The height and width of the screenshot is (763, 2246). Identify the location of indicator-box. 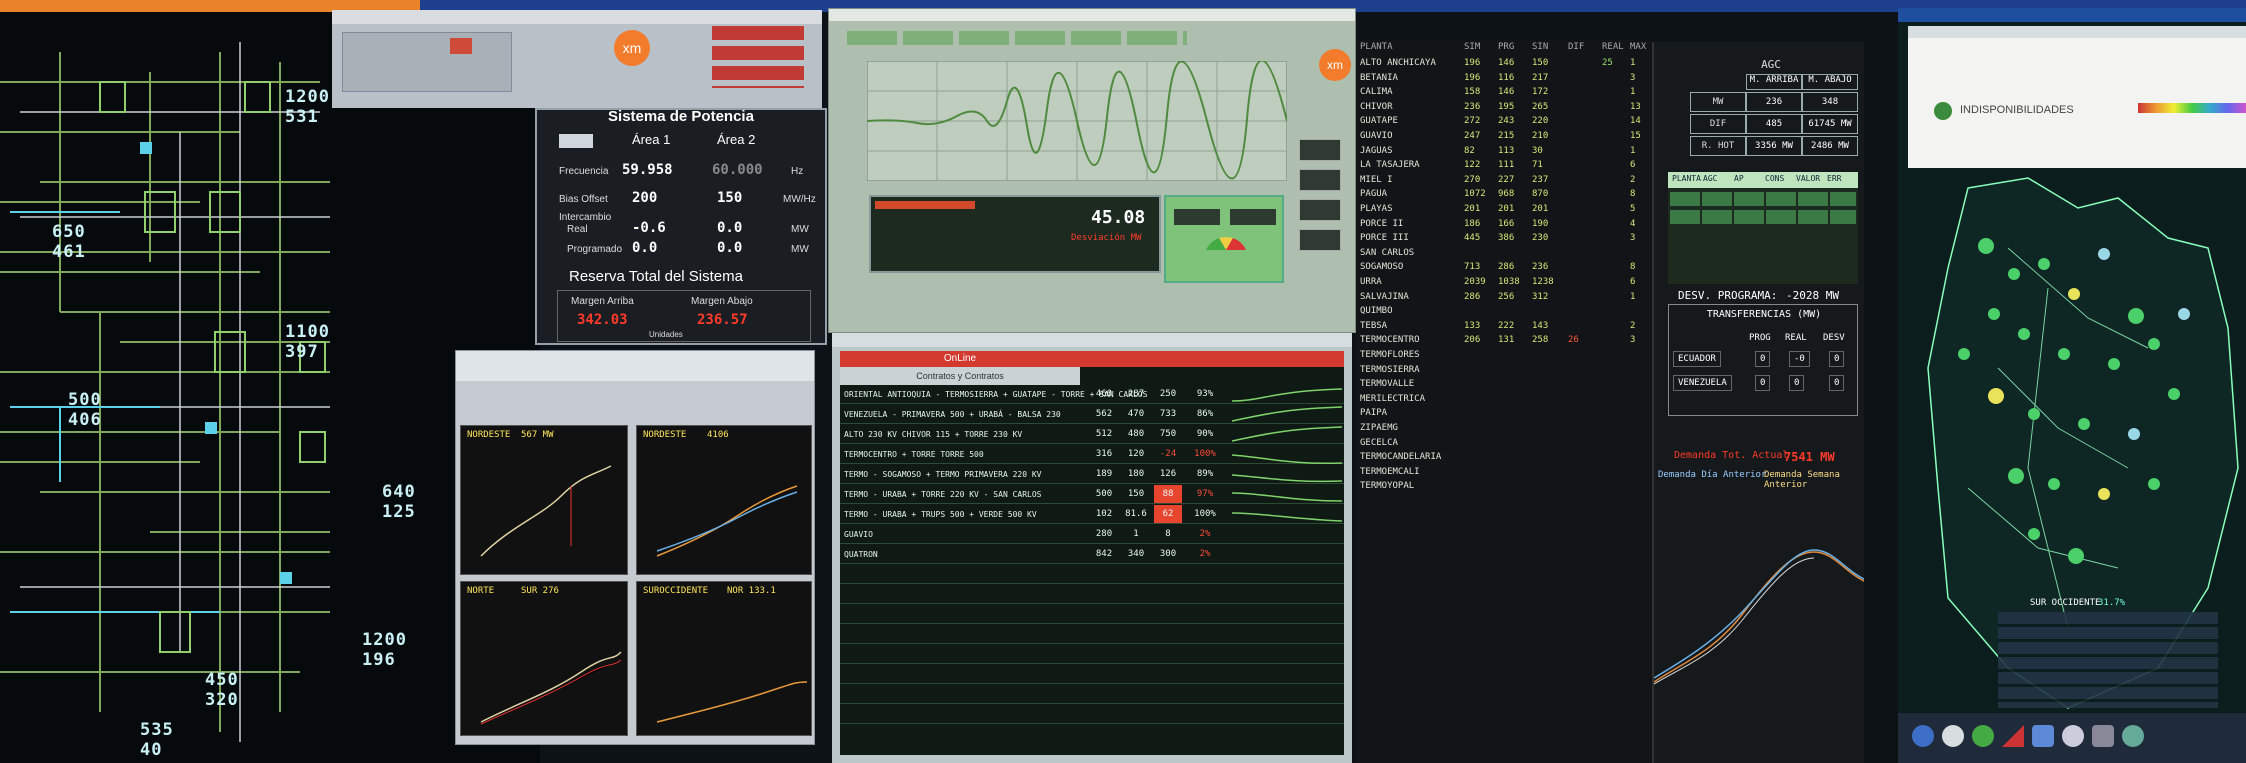
(1320, 240).